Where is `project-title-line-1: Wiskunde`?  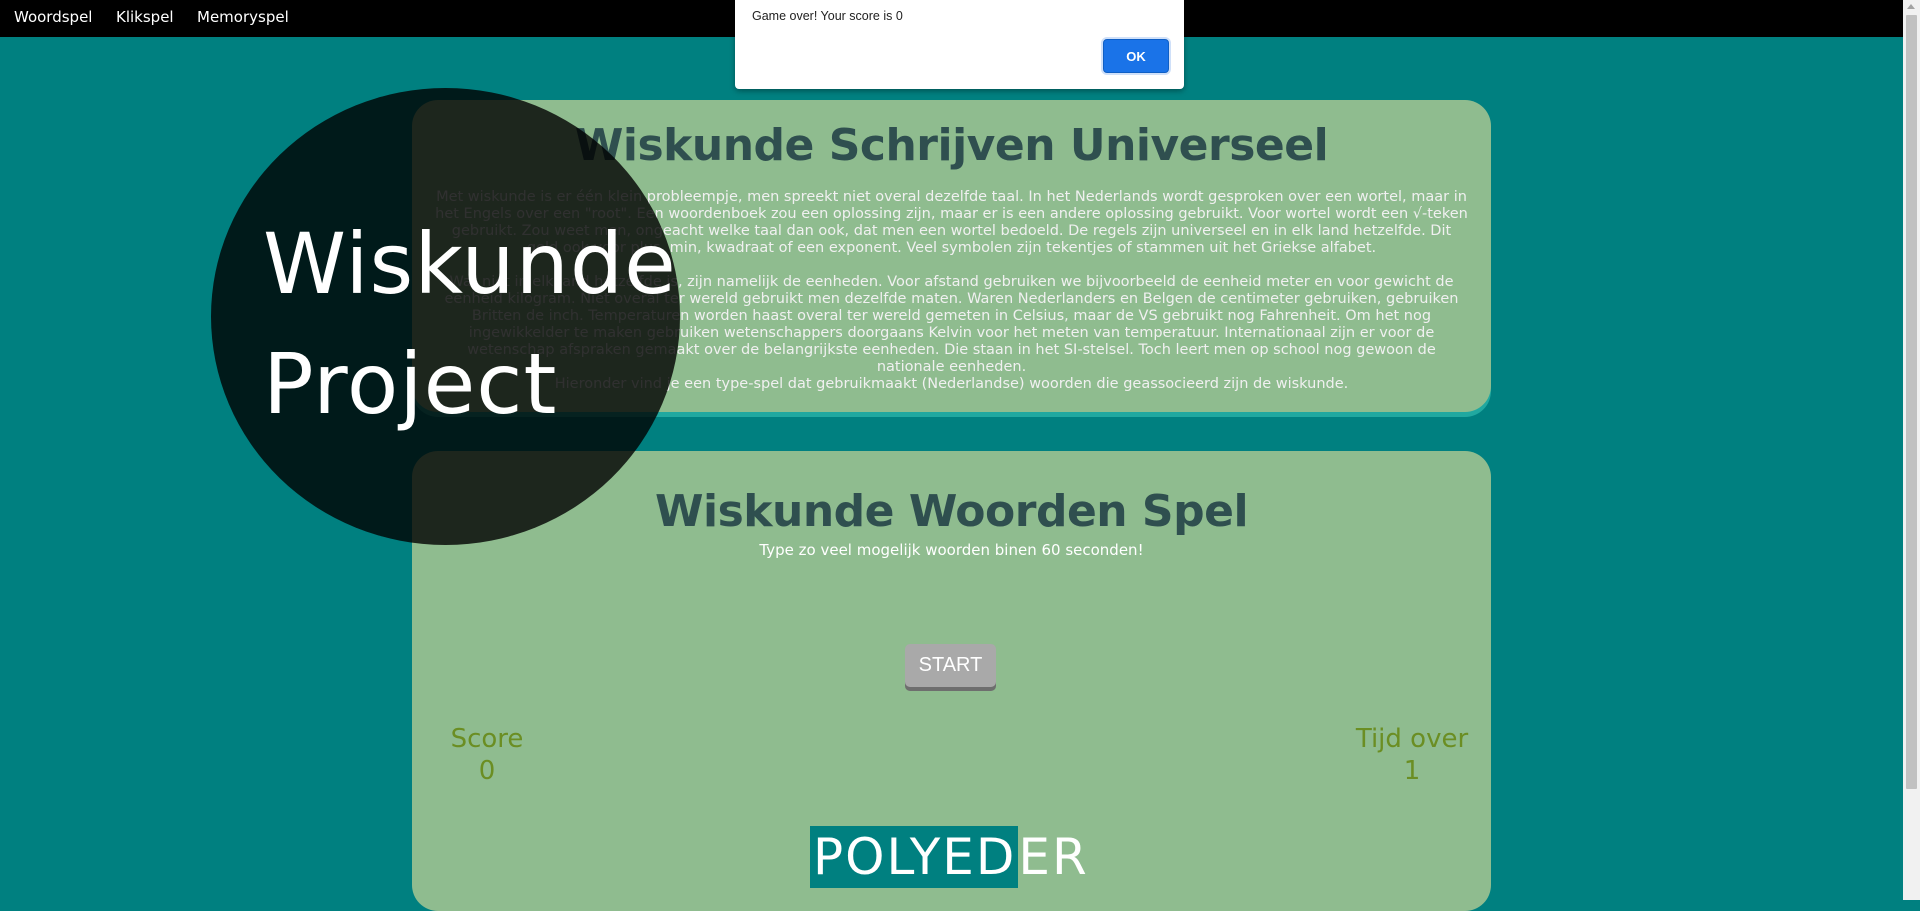
project-title-line-1: Wiskunde is located at coordinates (470, 264).